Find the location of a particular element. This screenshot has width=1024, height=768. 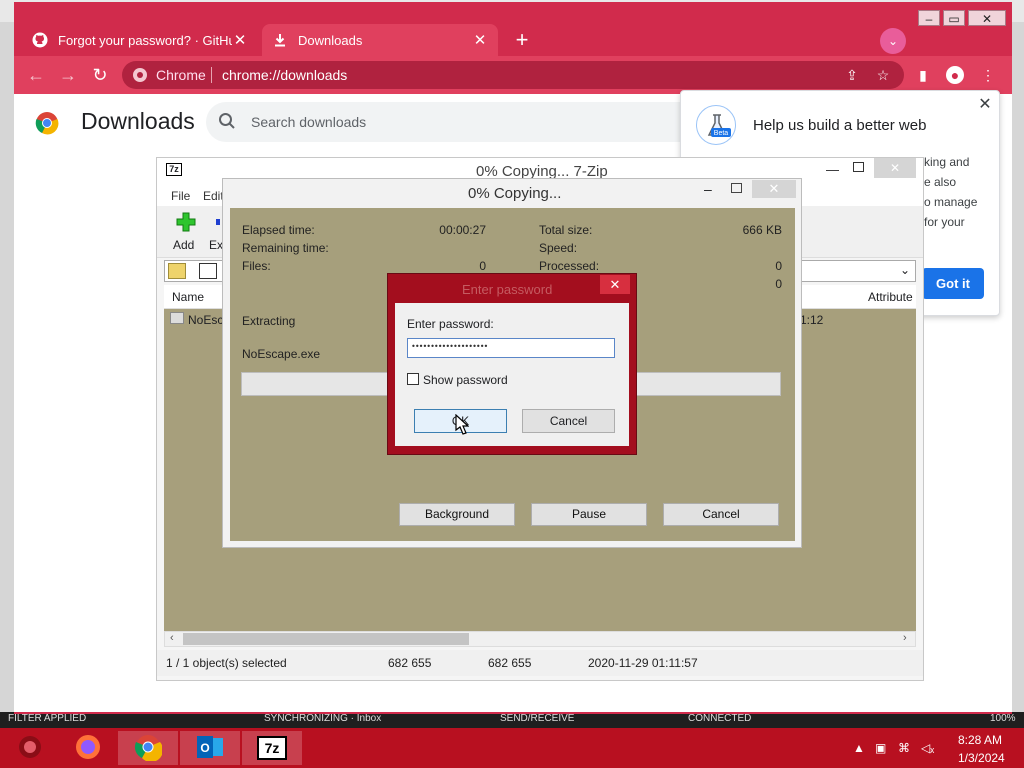

address-url: chrome://downloads is located at coordinates (284, 75).